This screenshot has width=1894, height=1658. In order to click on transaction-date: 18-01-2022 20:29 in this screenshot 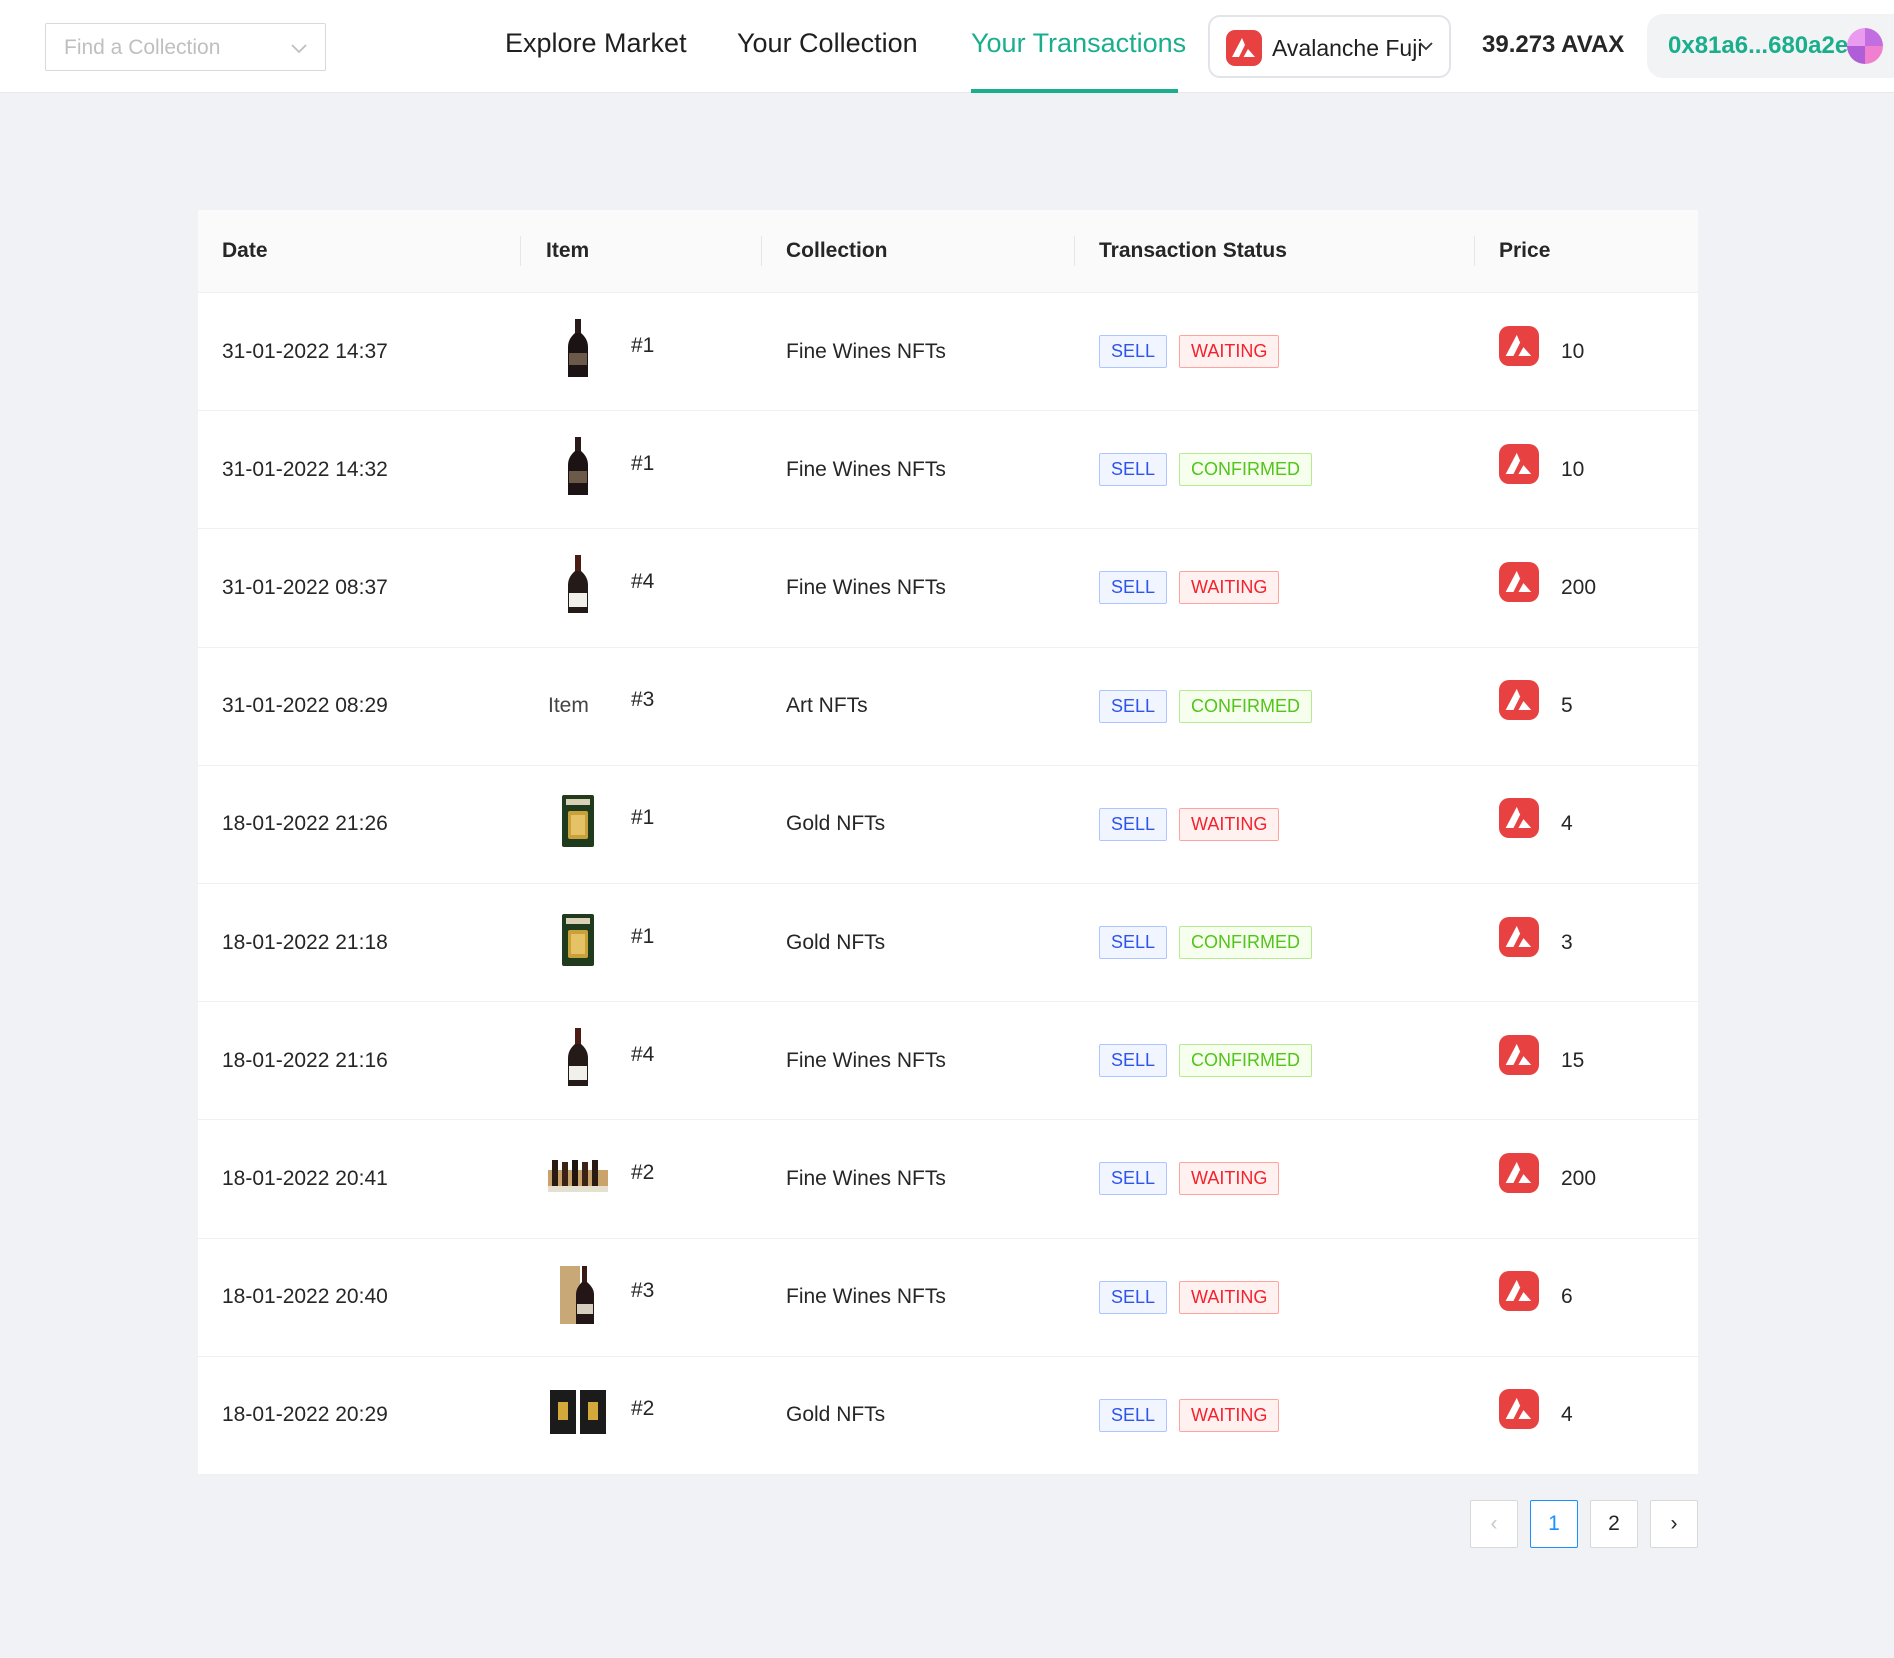, I will do `click(305, 1415)`.